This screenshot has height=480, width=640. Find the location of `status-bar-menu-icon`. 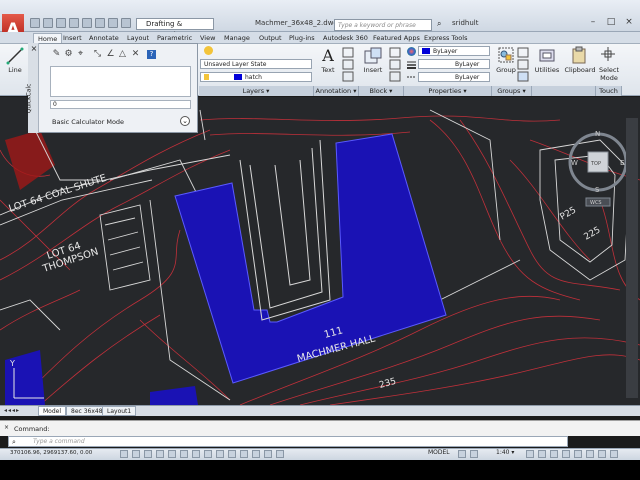

status-bar-menu-icon is located at coordinates (602, 454).